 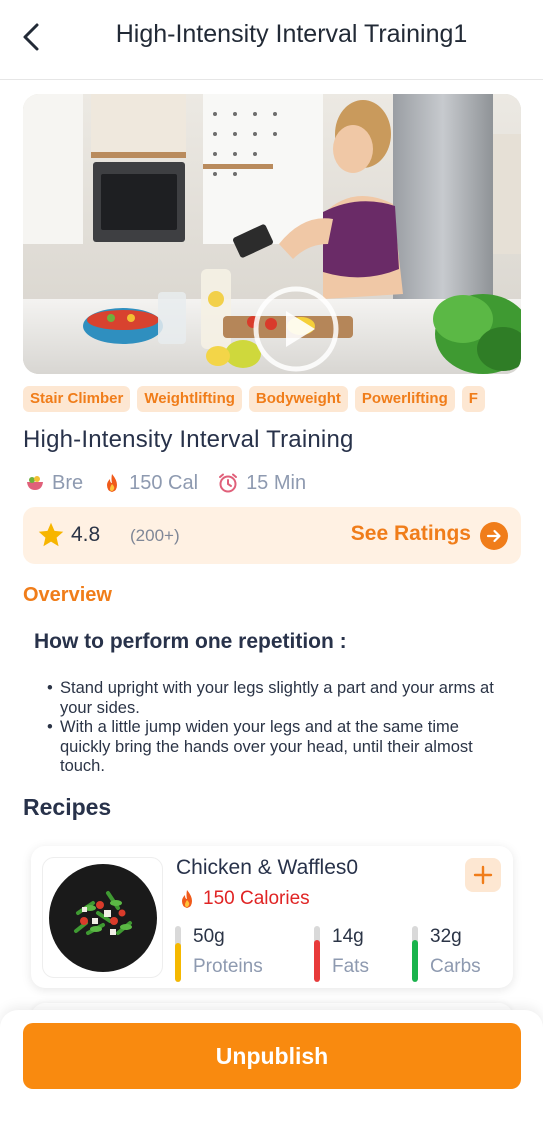 I want to click on page-title: High-Intensity Interval Training1, so click(x=291, y=34).